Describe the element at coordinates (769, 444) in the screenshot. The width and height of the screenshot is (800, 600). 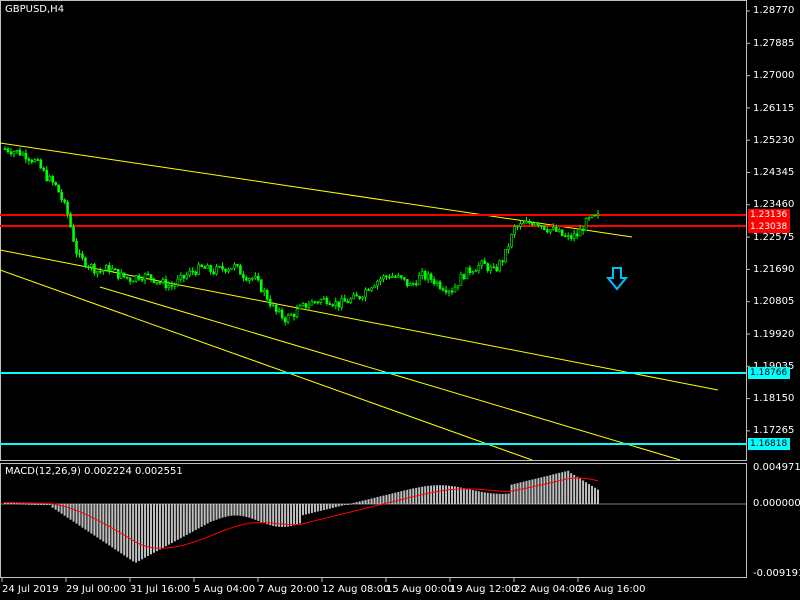
I see `price-badge-cyan: 1.16818` at that location.